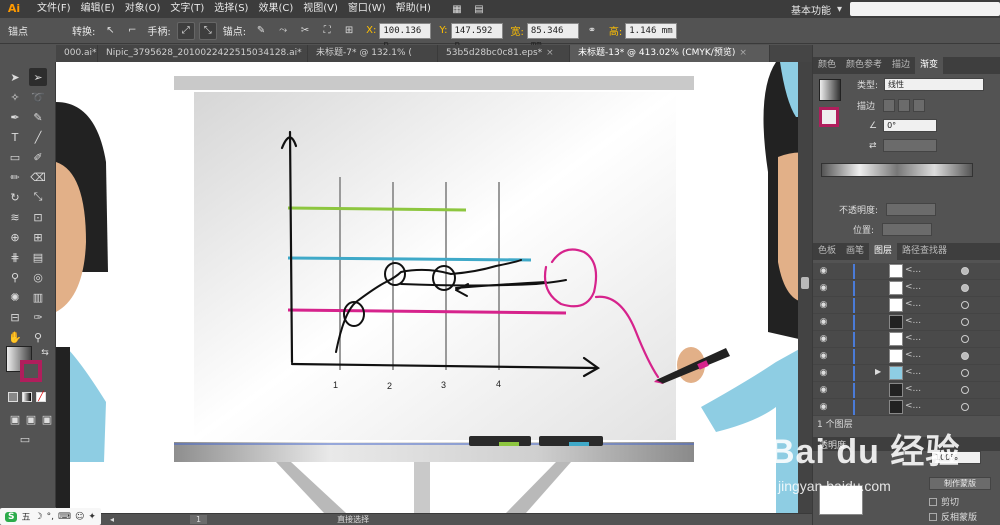  Describe the element at coordinates (878, 371) in the screenshot. I see `expand-icon: ▶` at that location.